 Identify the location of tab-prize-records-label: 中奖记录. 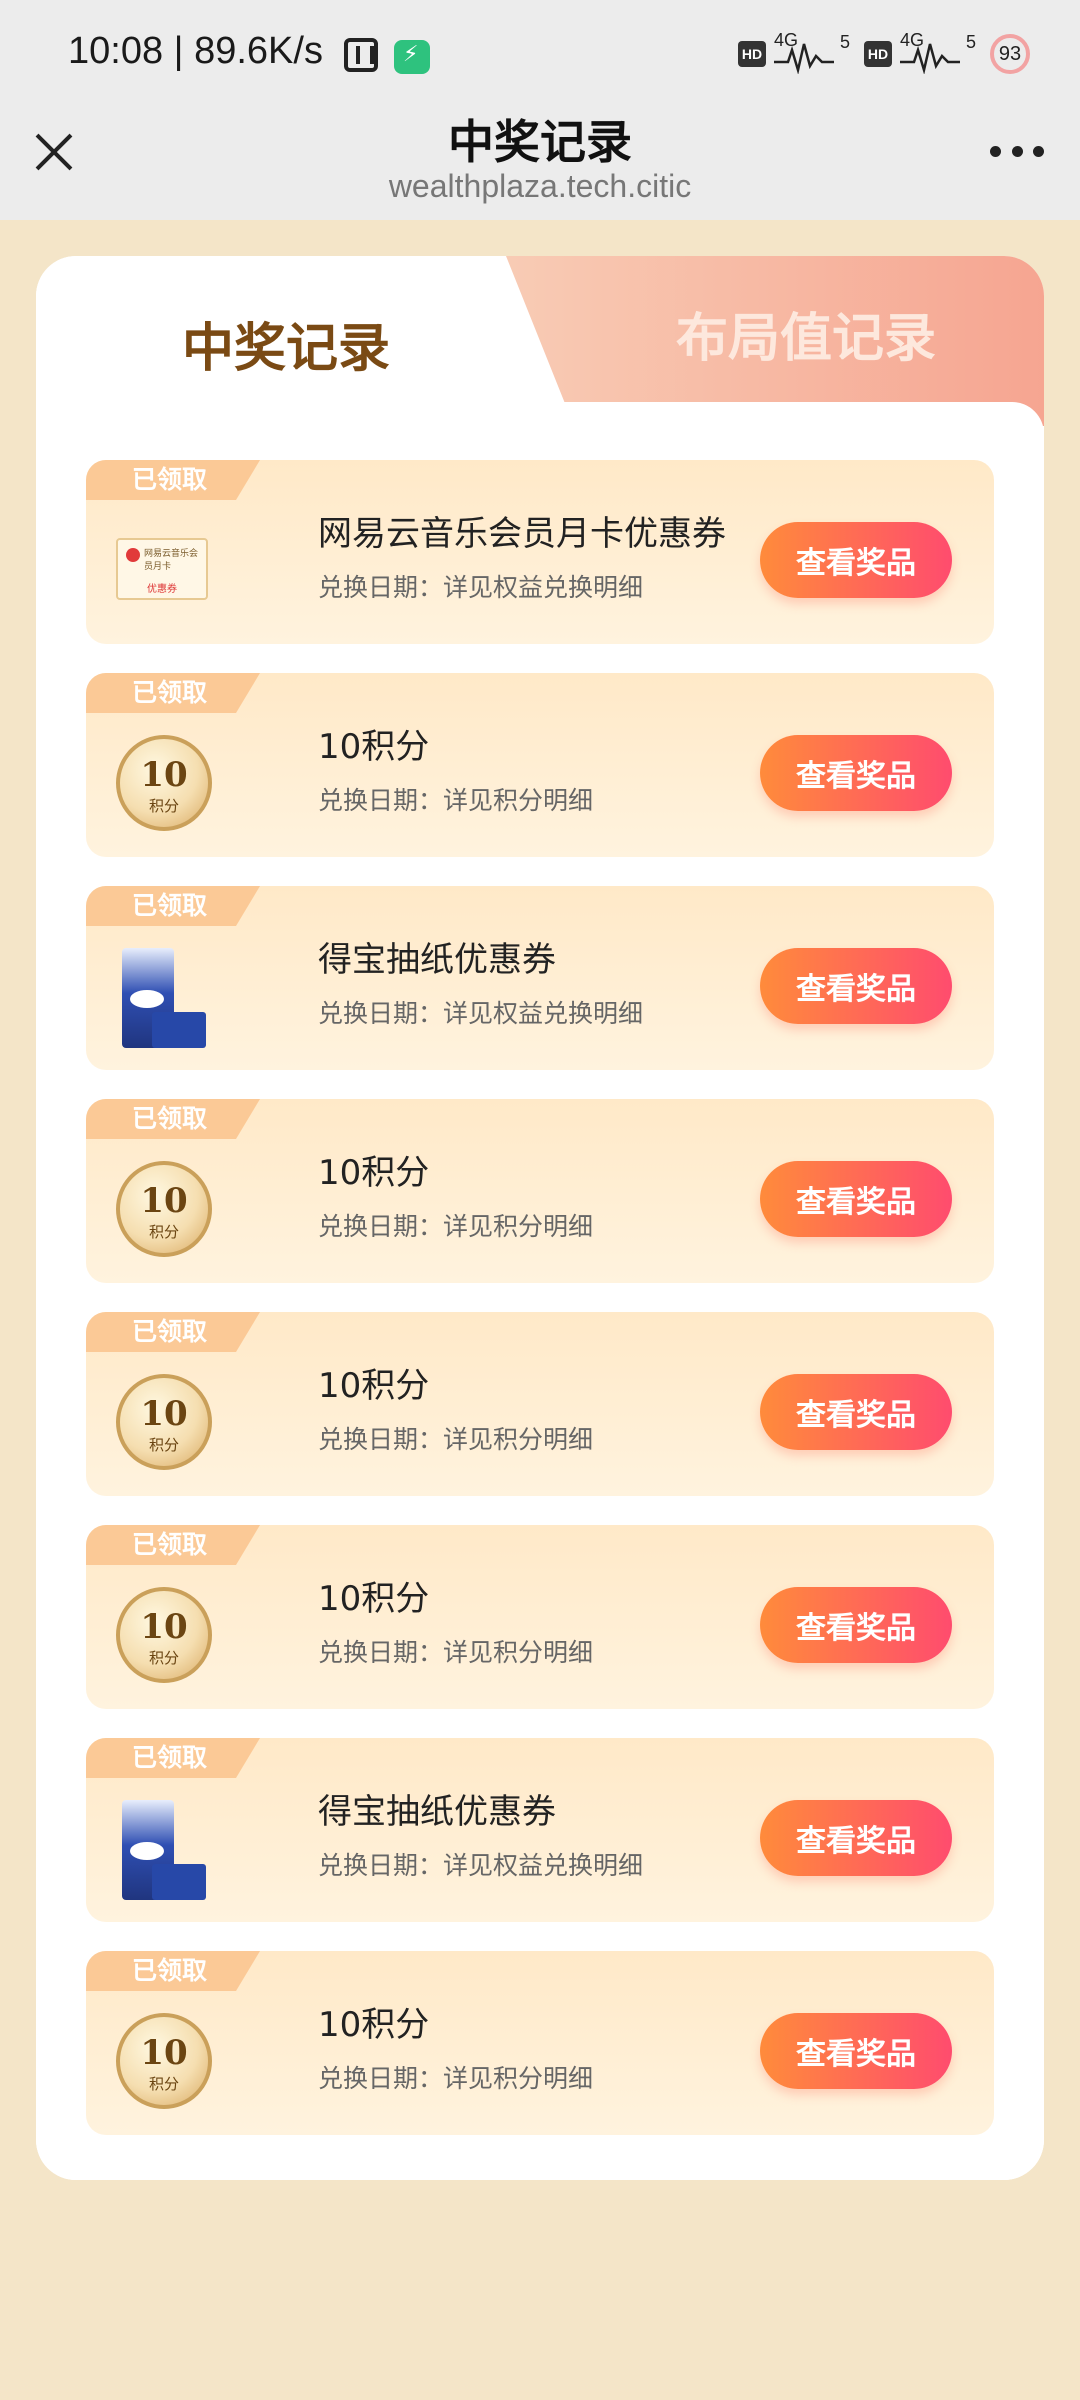
(286, 343).